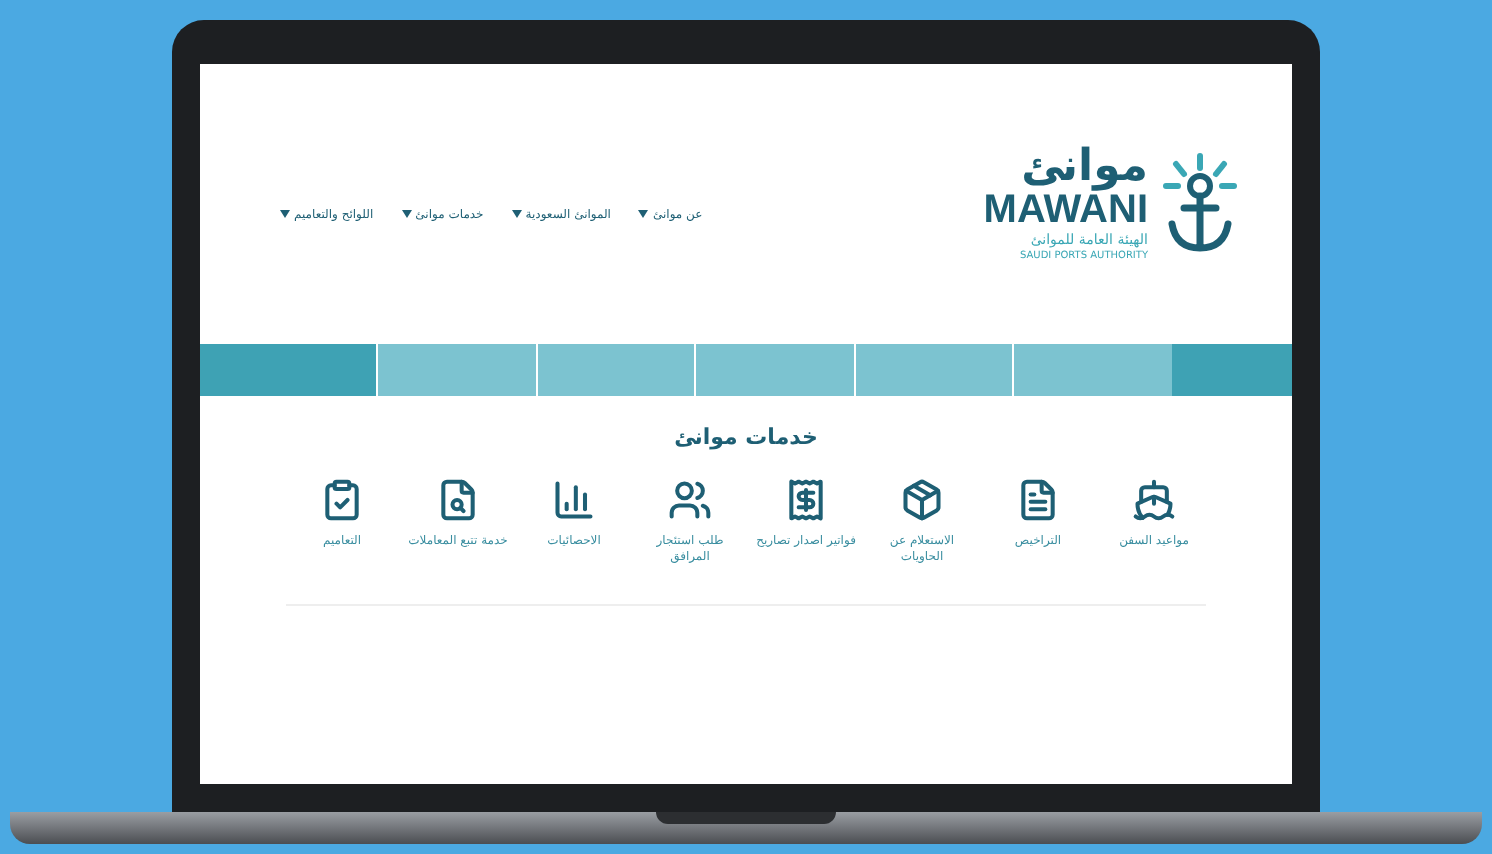 The height and width of the screenshot is (854, 1492). Describe the element at coordinates (1200, 203) in the screenshot. I see `anchor-logo-icon` at that location.